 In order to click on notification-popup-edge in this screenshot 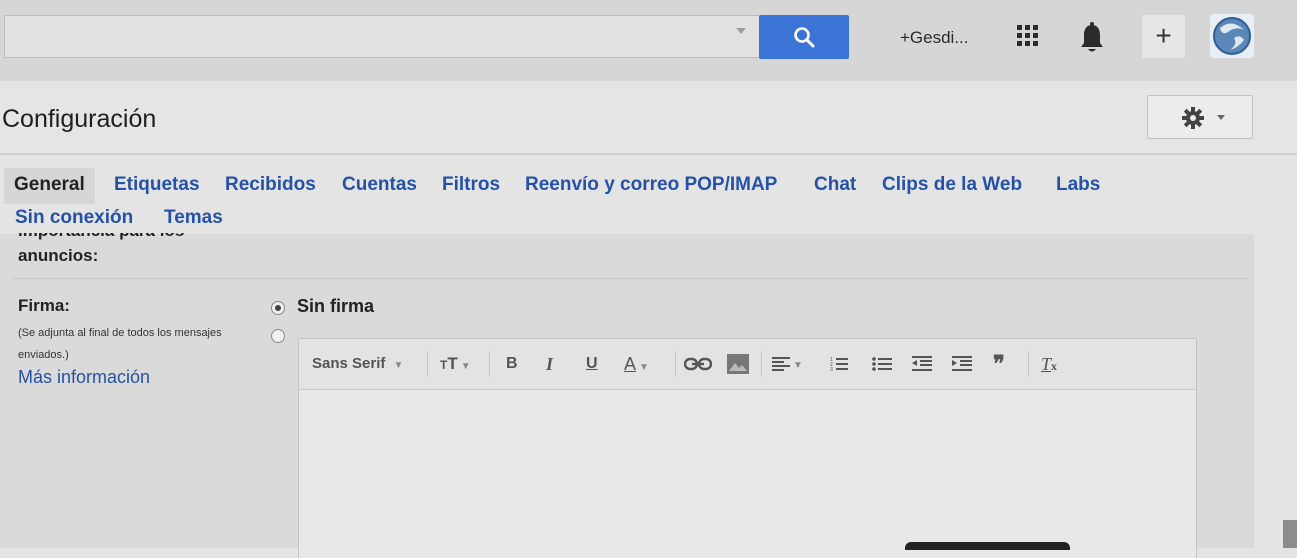, I will do `click(987, 546)`.